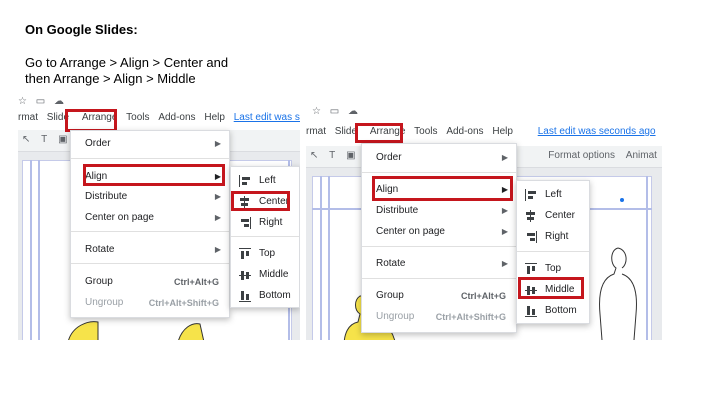 This screenshot has width=720, height=405. Describe the element at coordinates (442, 188) in the screenshot. I see `align-highlight` at that location.